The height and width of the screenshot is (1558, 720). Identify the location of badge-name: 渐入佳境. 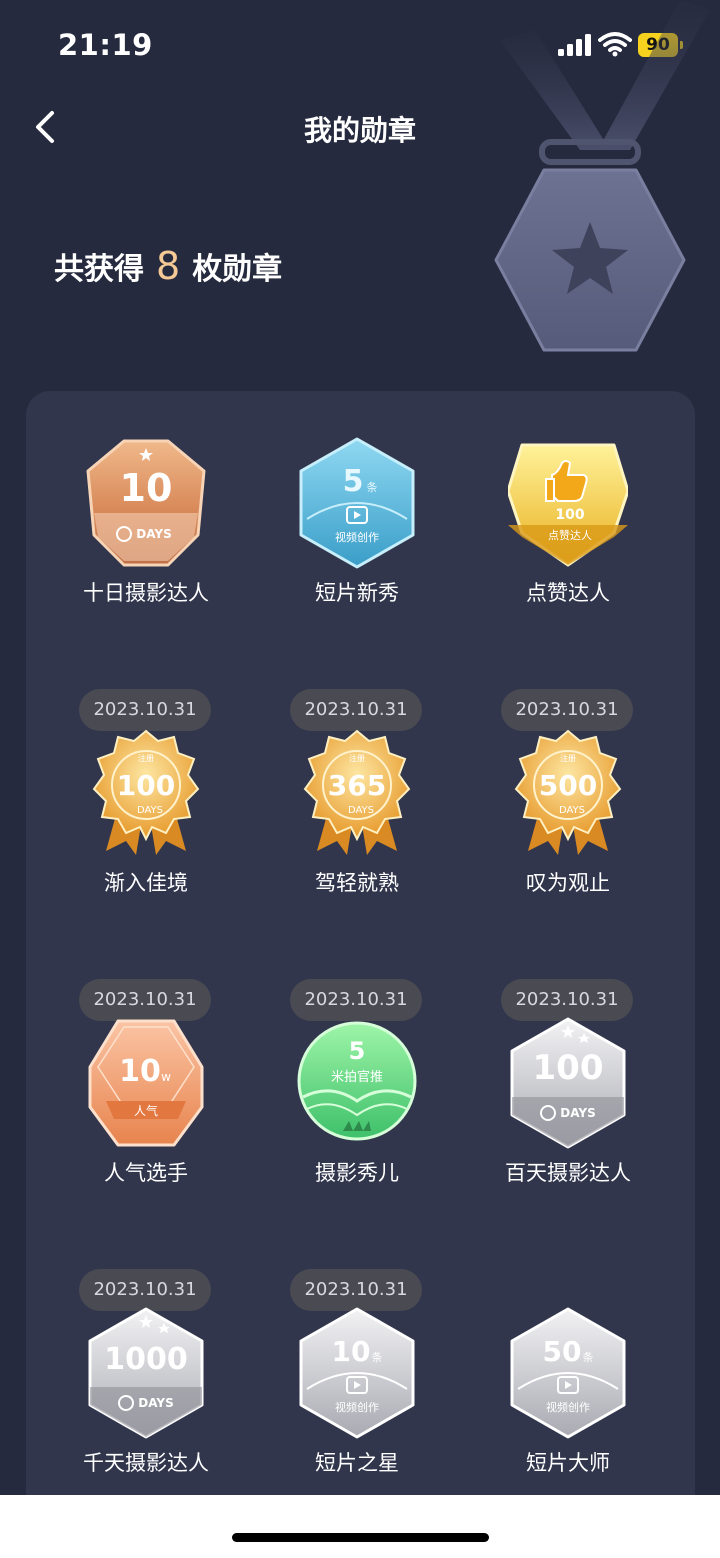
(146, 883).